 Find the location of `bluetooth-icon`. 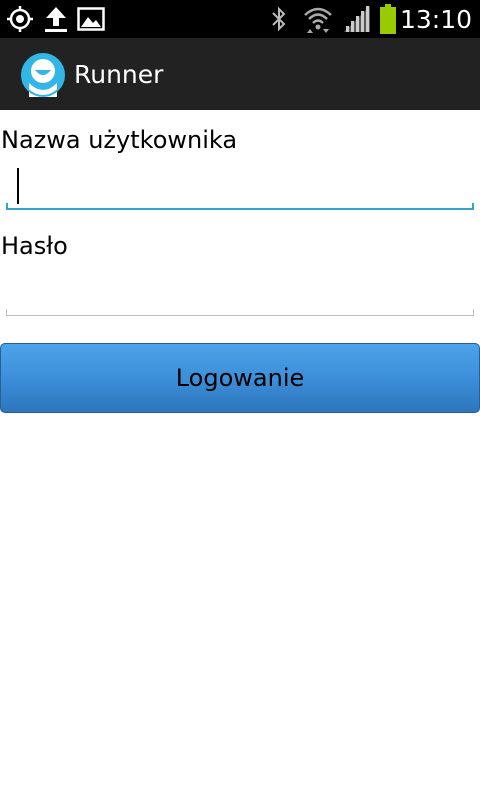

bluetooth-icon is located at coordinates (279, 19).